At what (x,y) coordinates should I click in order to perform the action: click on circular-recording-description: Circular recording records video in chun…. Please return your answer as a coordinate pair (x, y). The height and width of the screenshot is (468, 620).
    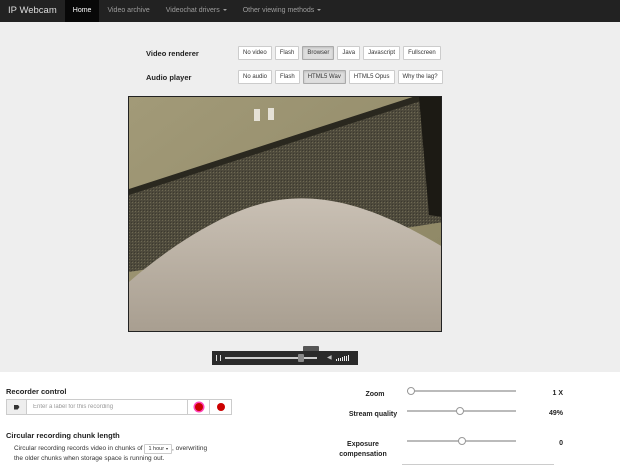
    Looking at the image, I should click on (110, 454).